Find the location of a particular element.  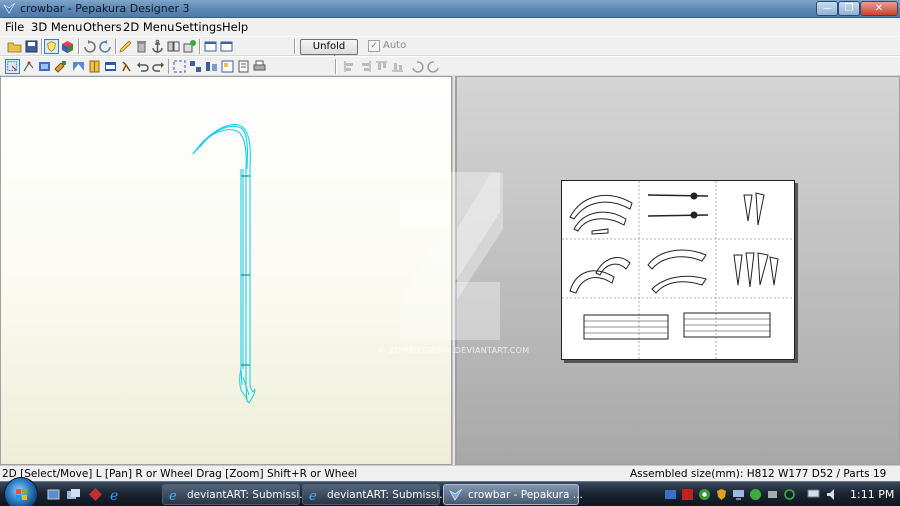

watermark-logo-left is located at coordinates (450, 256).